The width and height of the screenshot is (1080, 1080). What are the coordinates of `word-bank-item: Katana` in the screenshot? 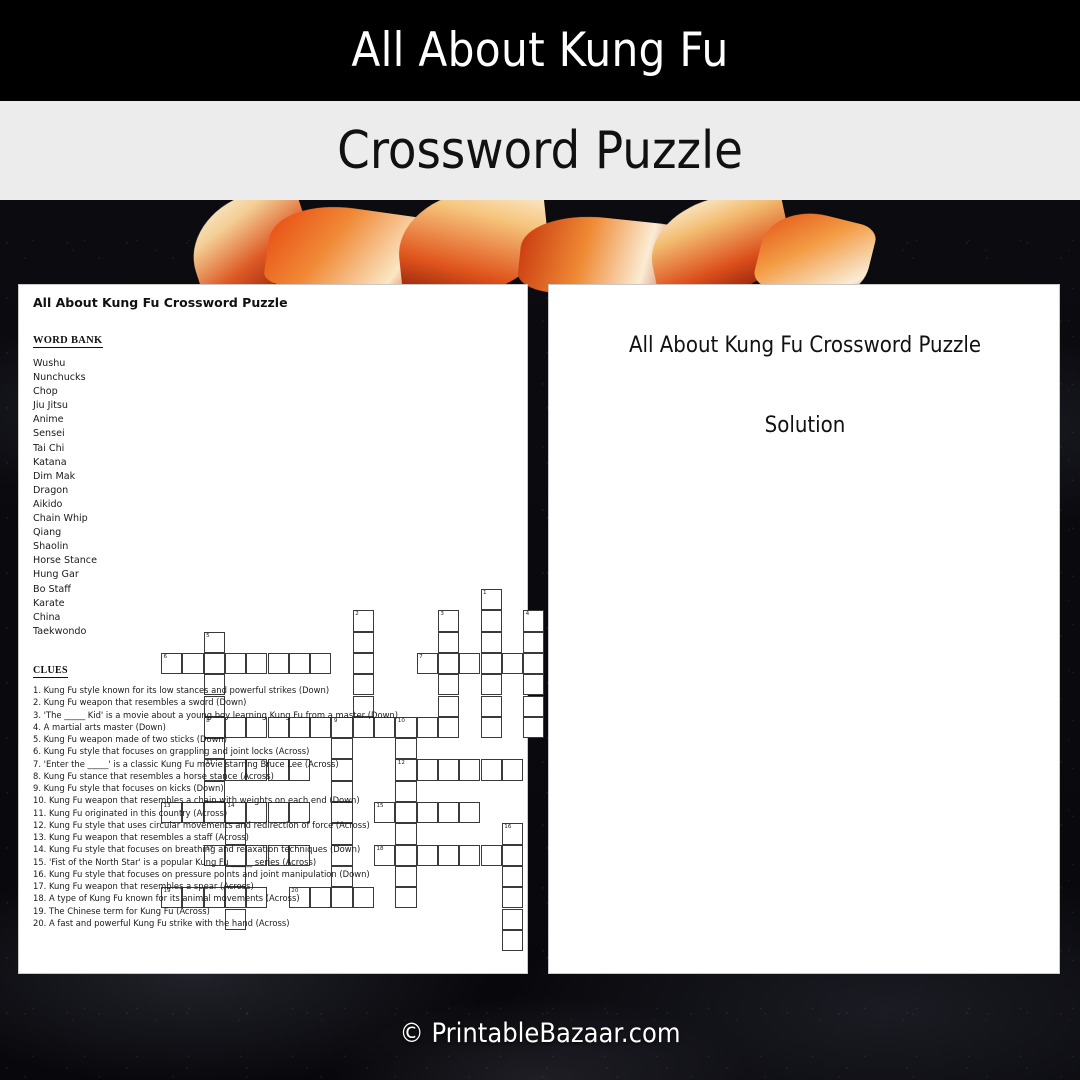 It's located at (50, 462).